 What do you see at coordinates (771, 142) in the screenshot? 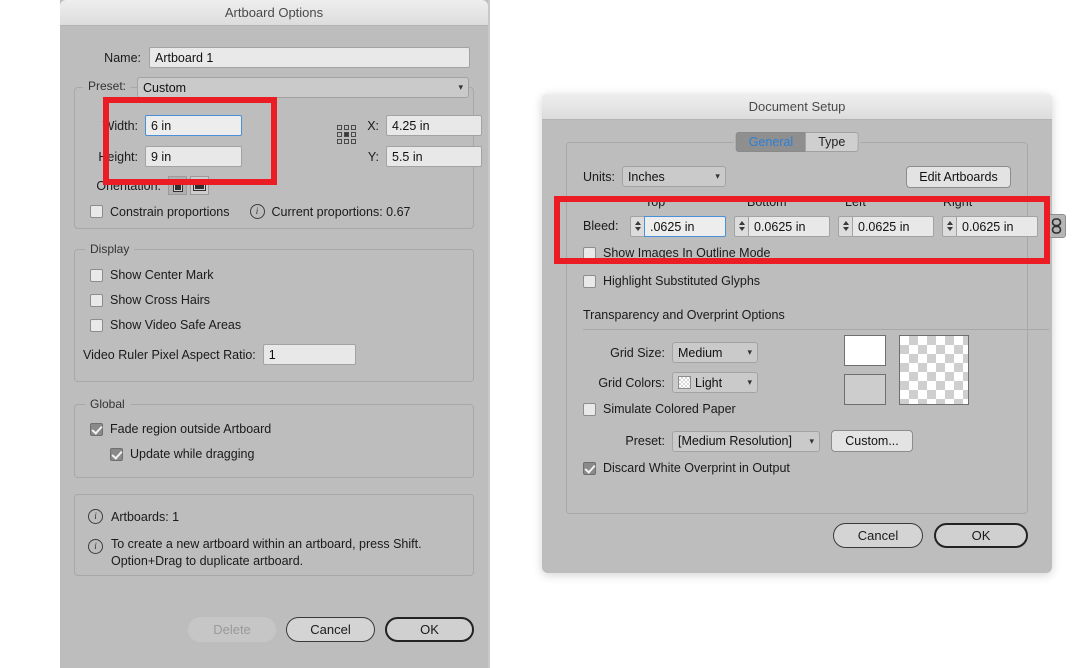
I see `tab-general: General` at bounding box center [771, 142].